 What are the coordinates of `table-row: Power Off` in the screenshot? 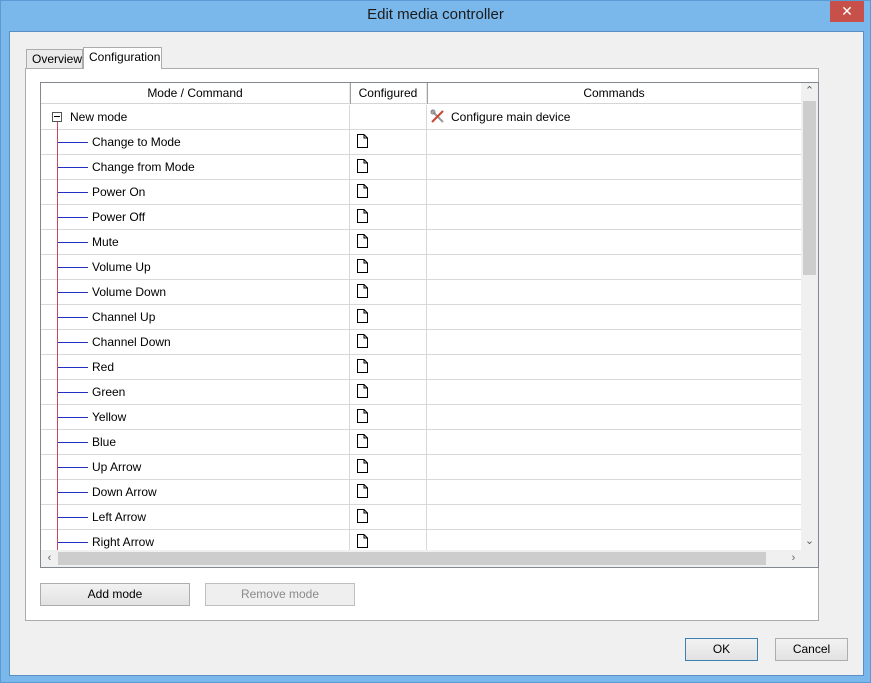 It's located at (421, 217).